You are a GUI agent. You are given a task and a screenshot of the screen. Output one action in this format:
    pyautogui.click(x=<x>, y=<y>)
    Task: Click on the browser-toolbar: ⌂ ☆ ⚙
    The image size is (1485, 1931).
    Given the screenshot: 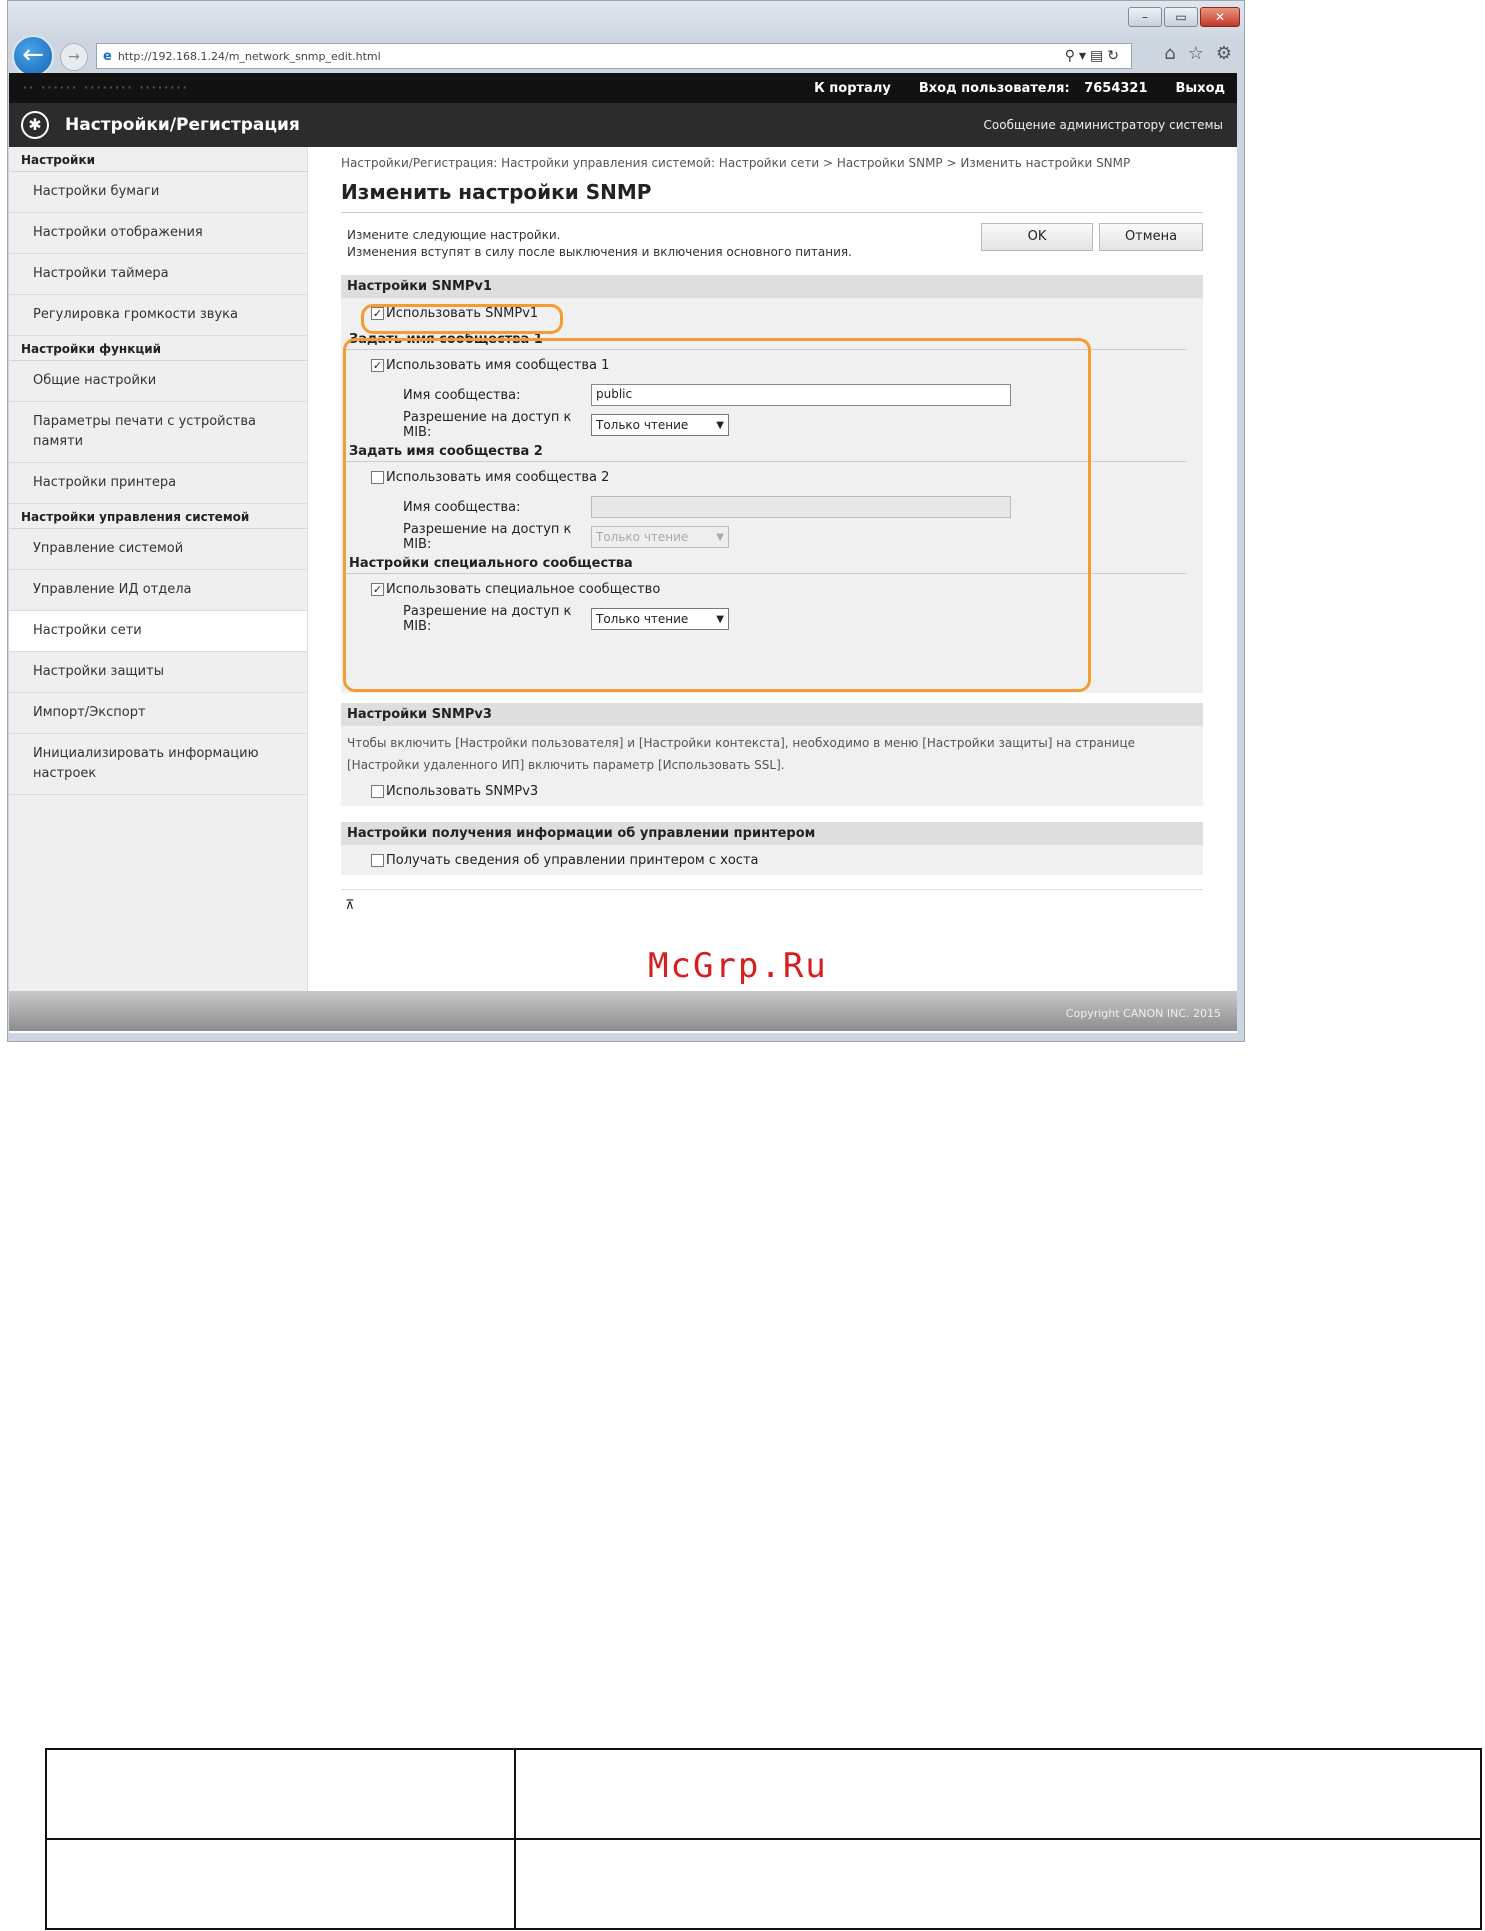 What is the action you would take?
    pyautogui.click(x=1198, y=53)
    